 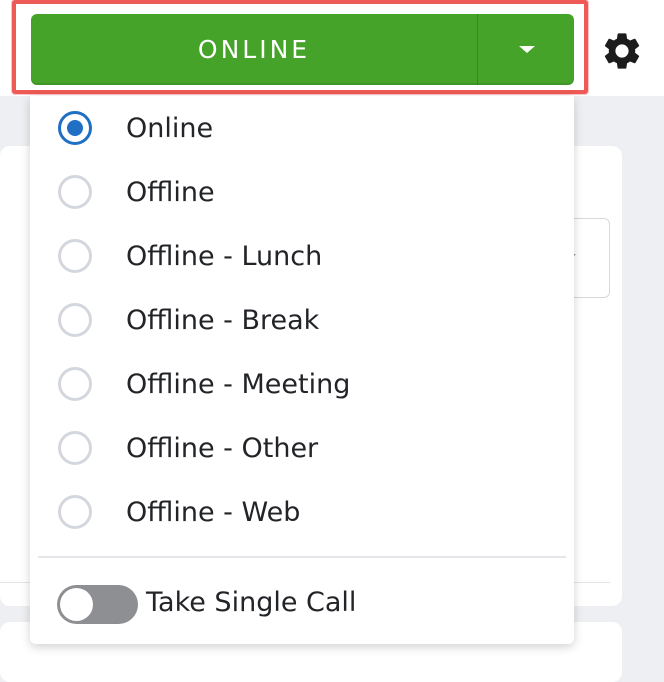 I want to click on toggle-knob, so click(x=76, y=604).